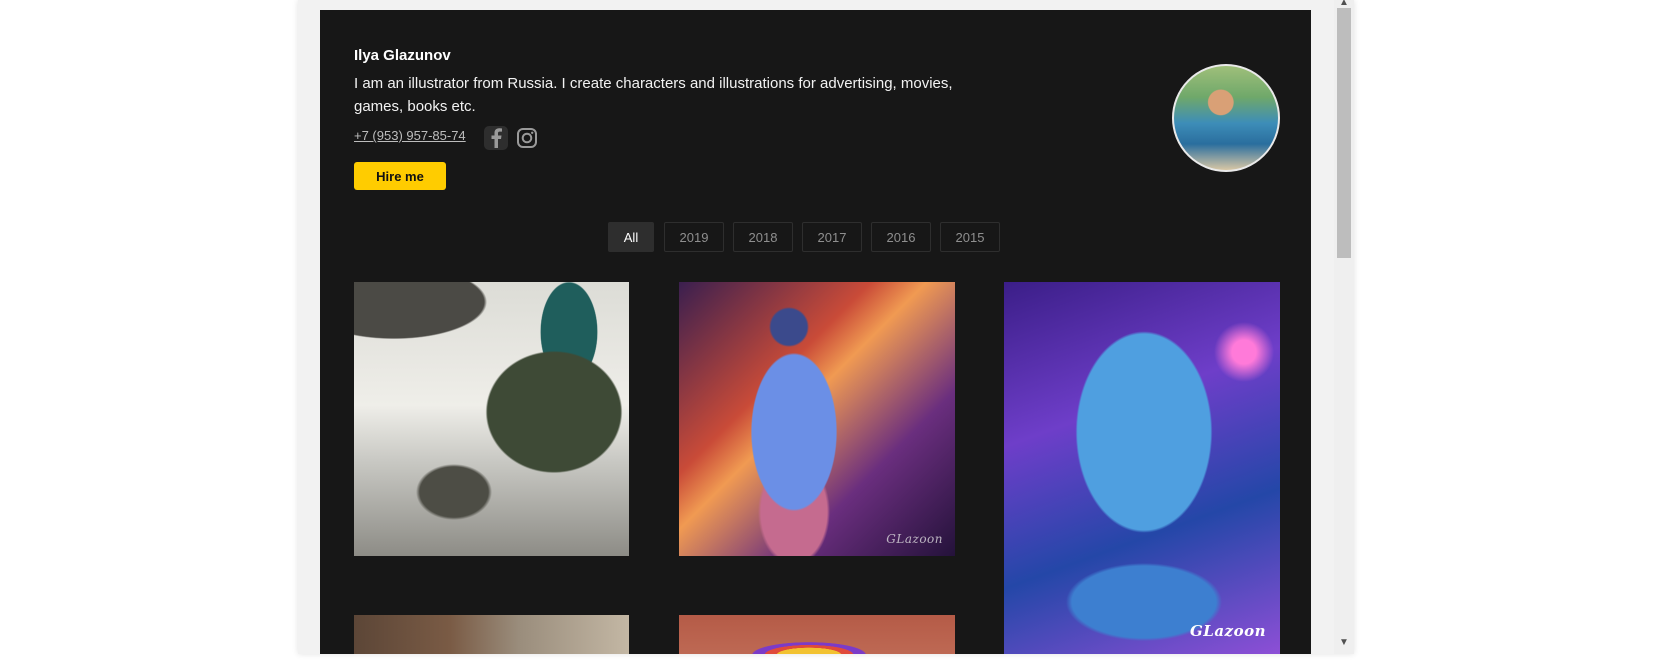 The image size is (1660, 660). What do you see at coordinates (901, 237) in the screenshot?
I see `tab-2016: 2016` at bounding box center [901, 237].